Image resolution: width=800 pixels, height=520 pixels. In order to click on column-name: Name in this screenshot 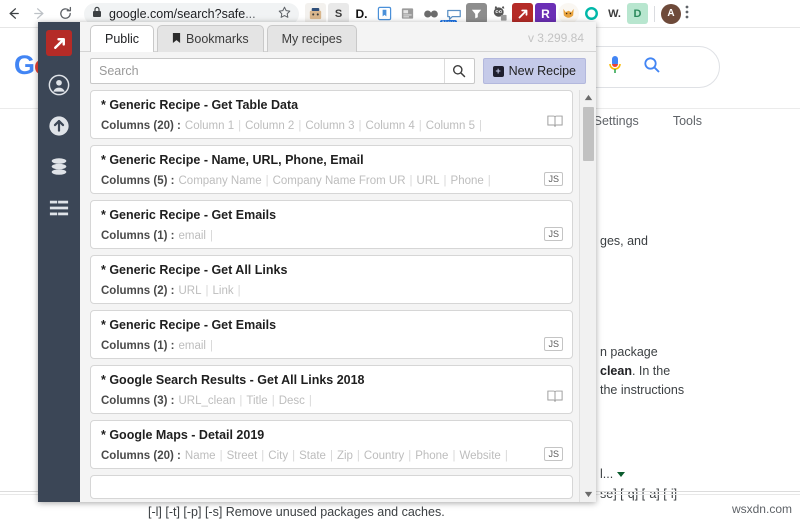, I will do `click(200, 456)`.